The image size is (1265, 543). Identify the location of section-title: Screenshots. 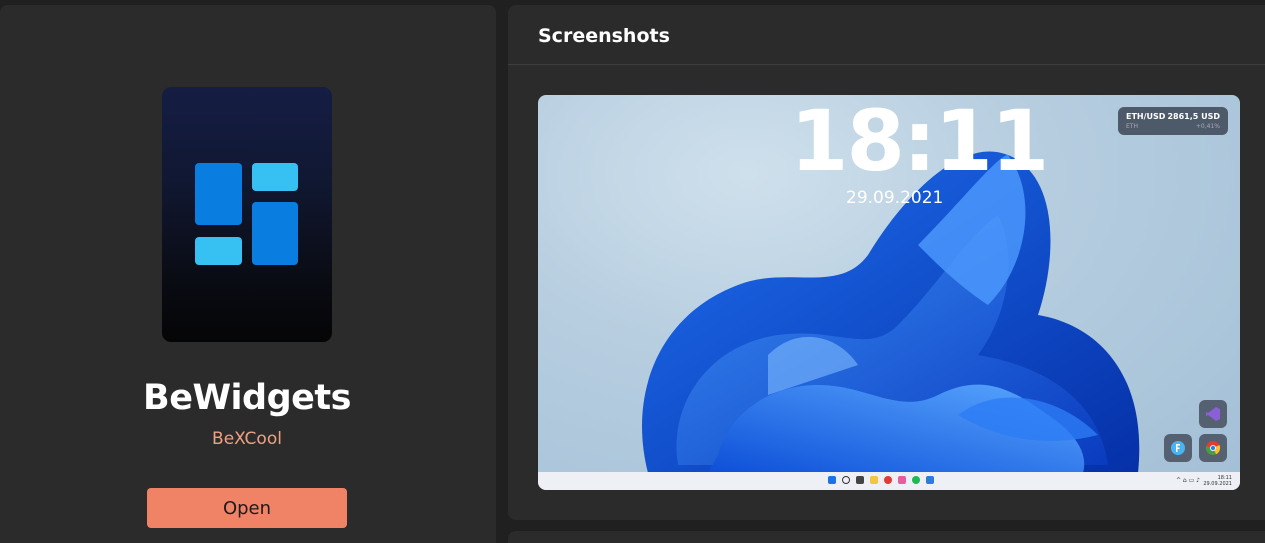
(604, 36).